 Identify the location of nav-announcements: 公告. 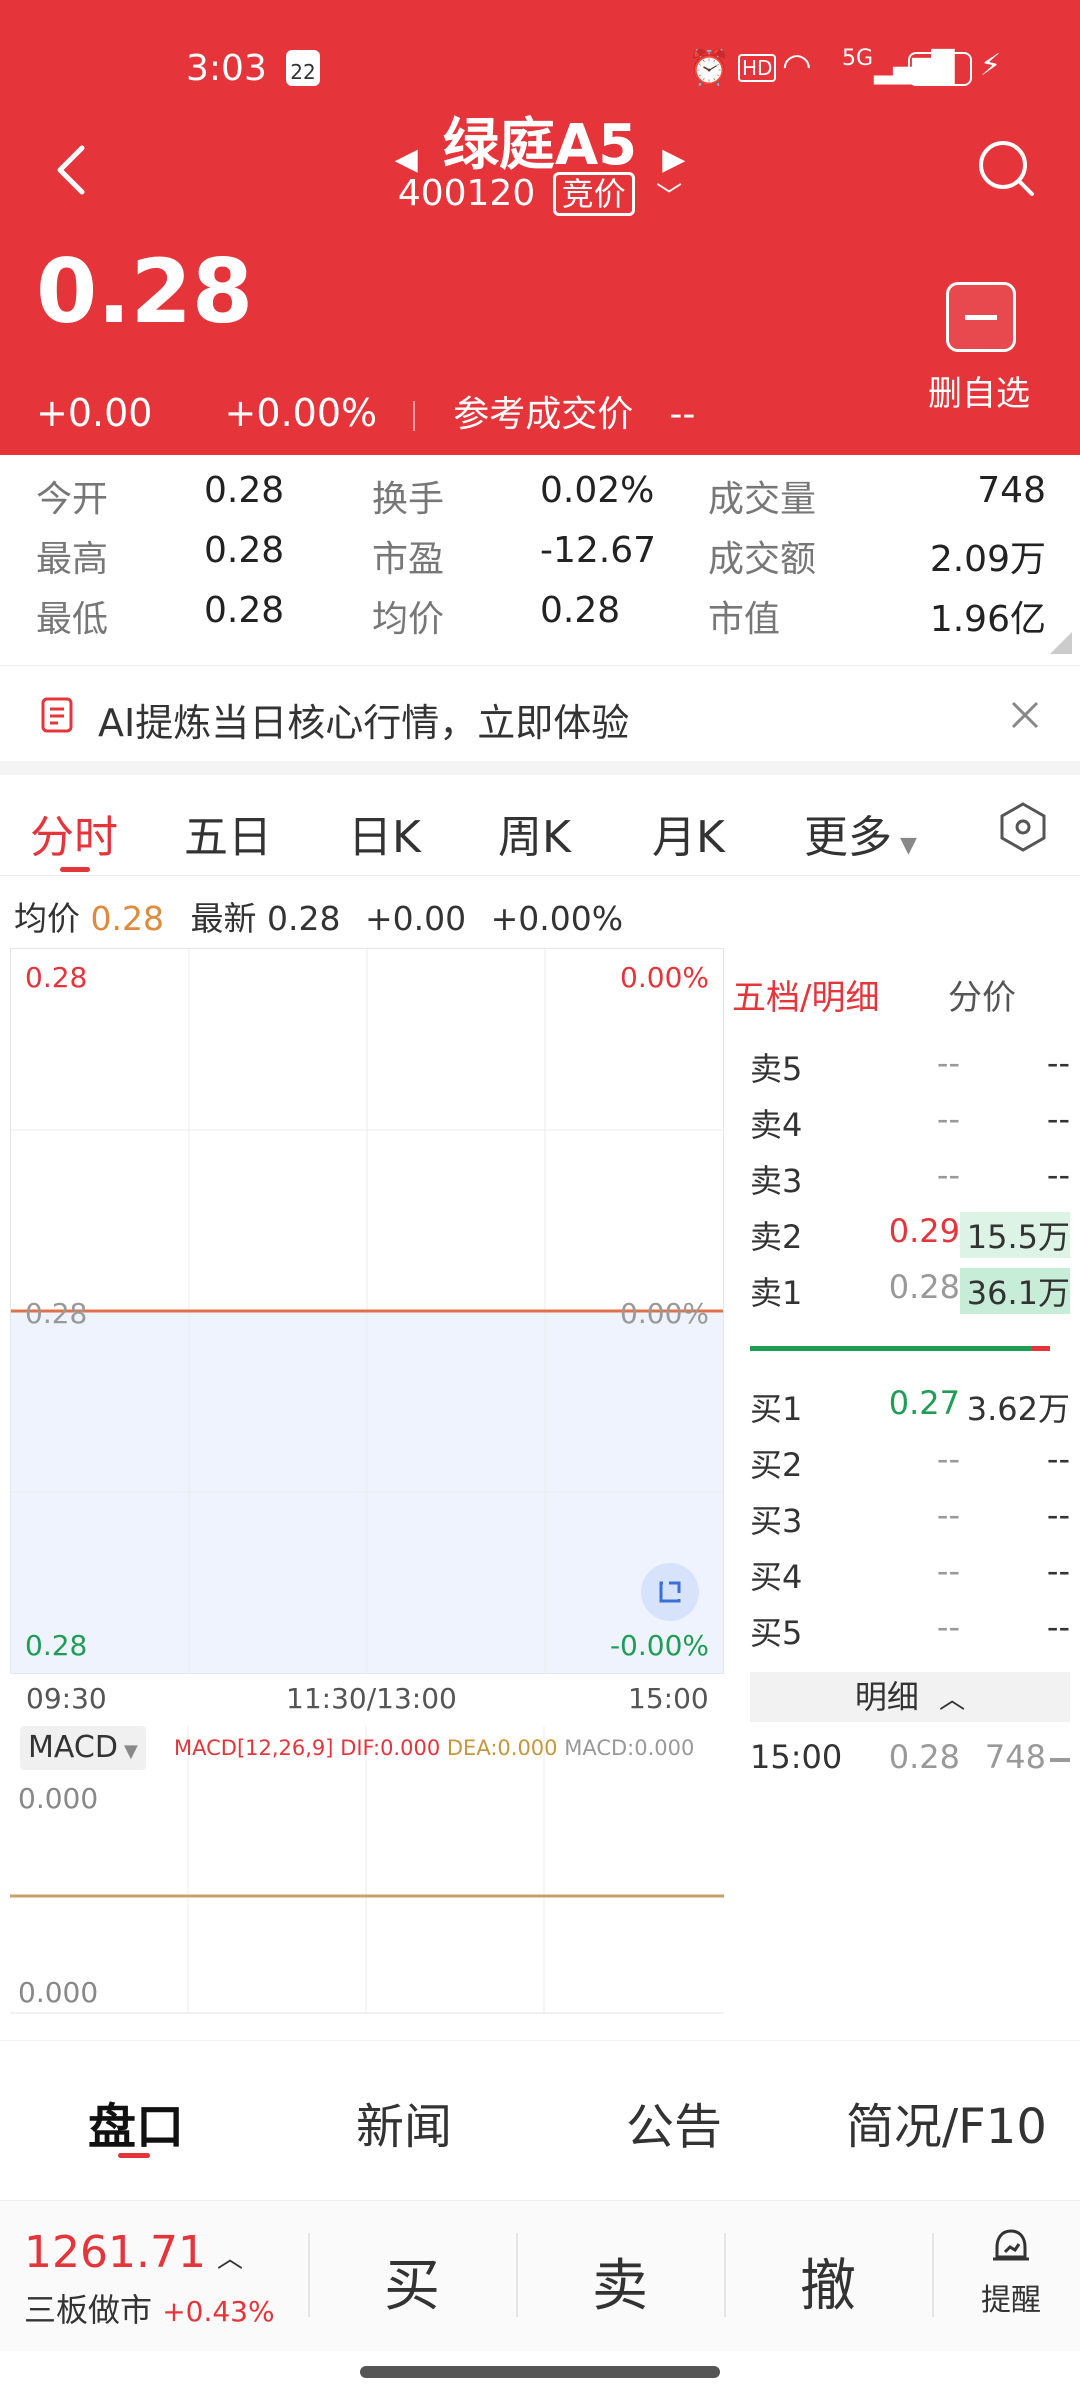
(674, 2122).